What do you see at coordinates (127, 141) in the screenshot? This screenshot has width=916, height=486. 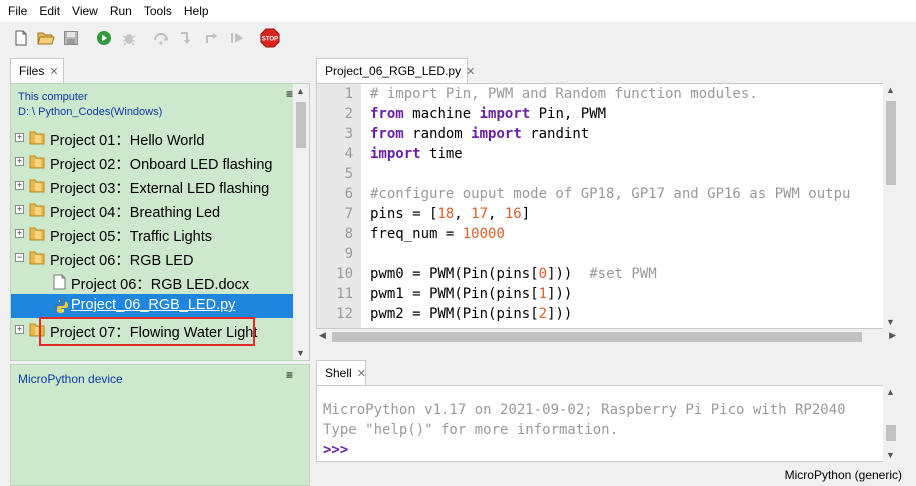 I see `tree-item-label: Project 01：Hello World` at bounding box center [127, 141].